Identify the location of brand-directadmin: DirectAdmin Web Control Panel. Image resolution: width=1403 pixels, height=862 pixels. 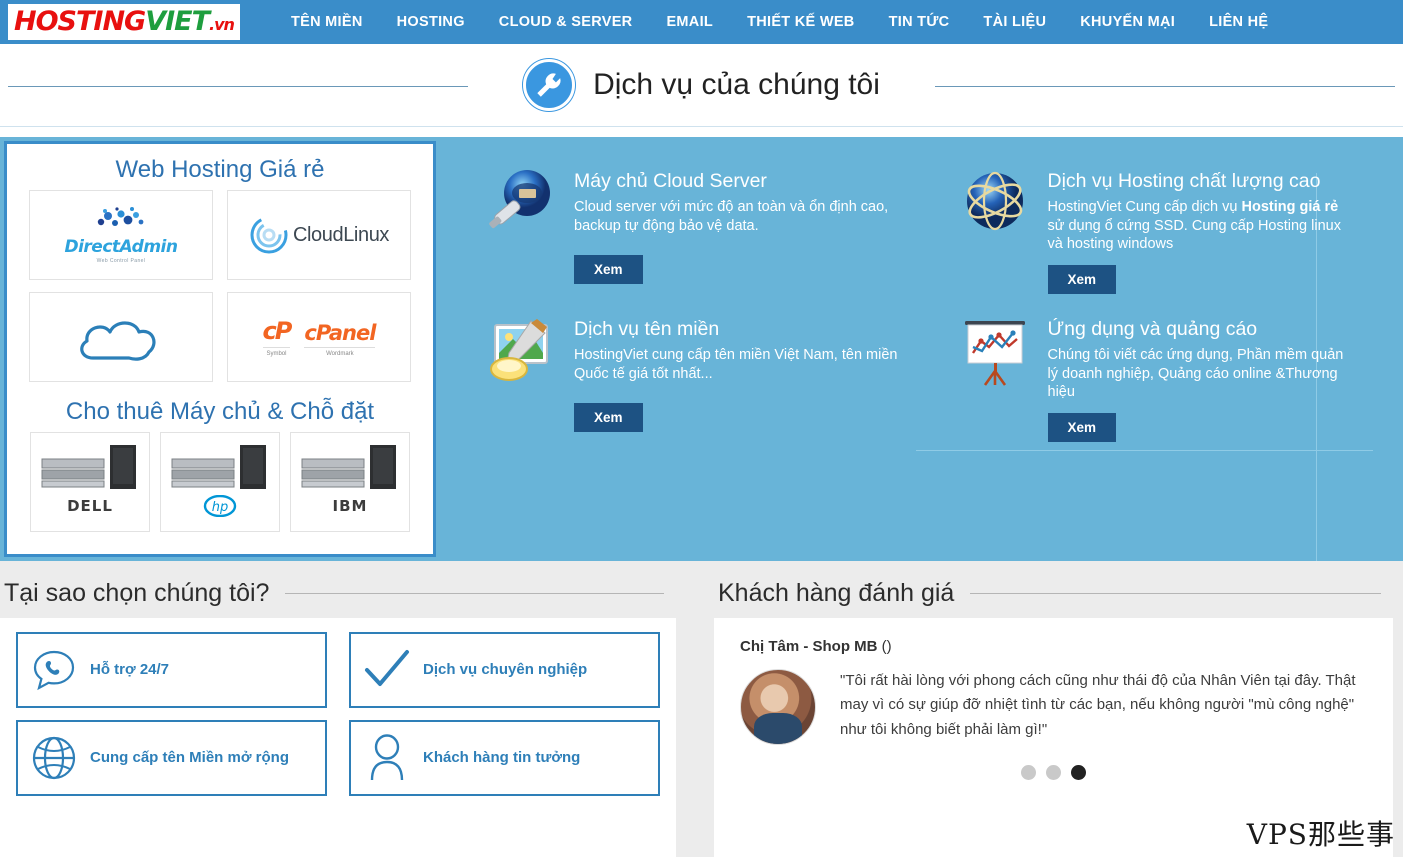
(121, 235).